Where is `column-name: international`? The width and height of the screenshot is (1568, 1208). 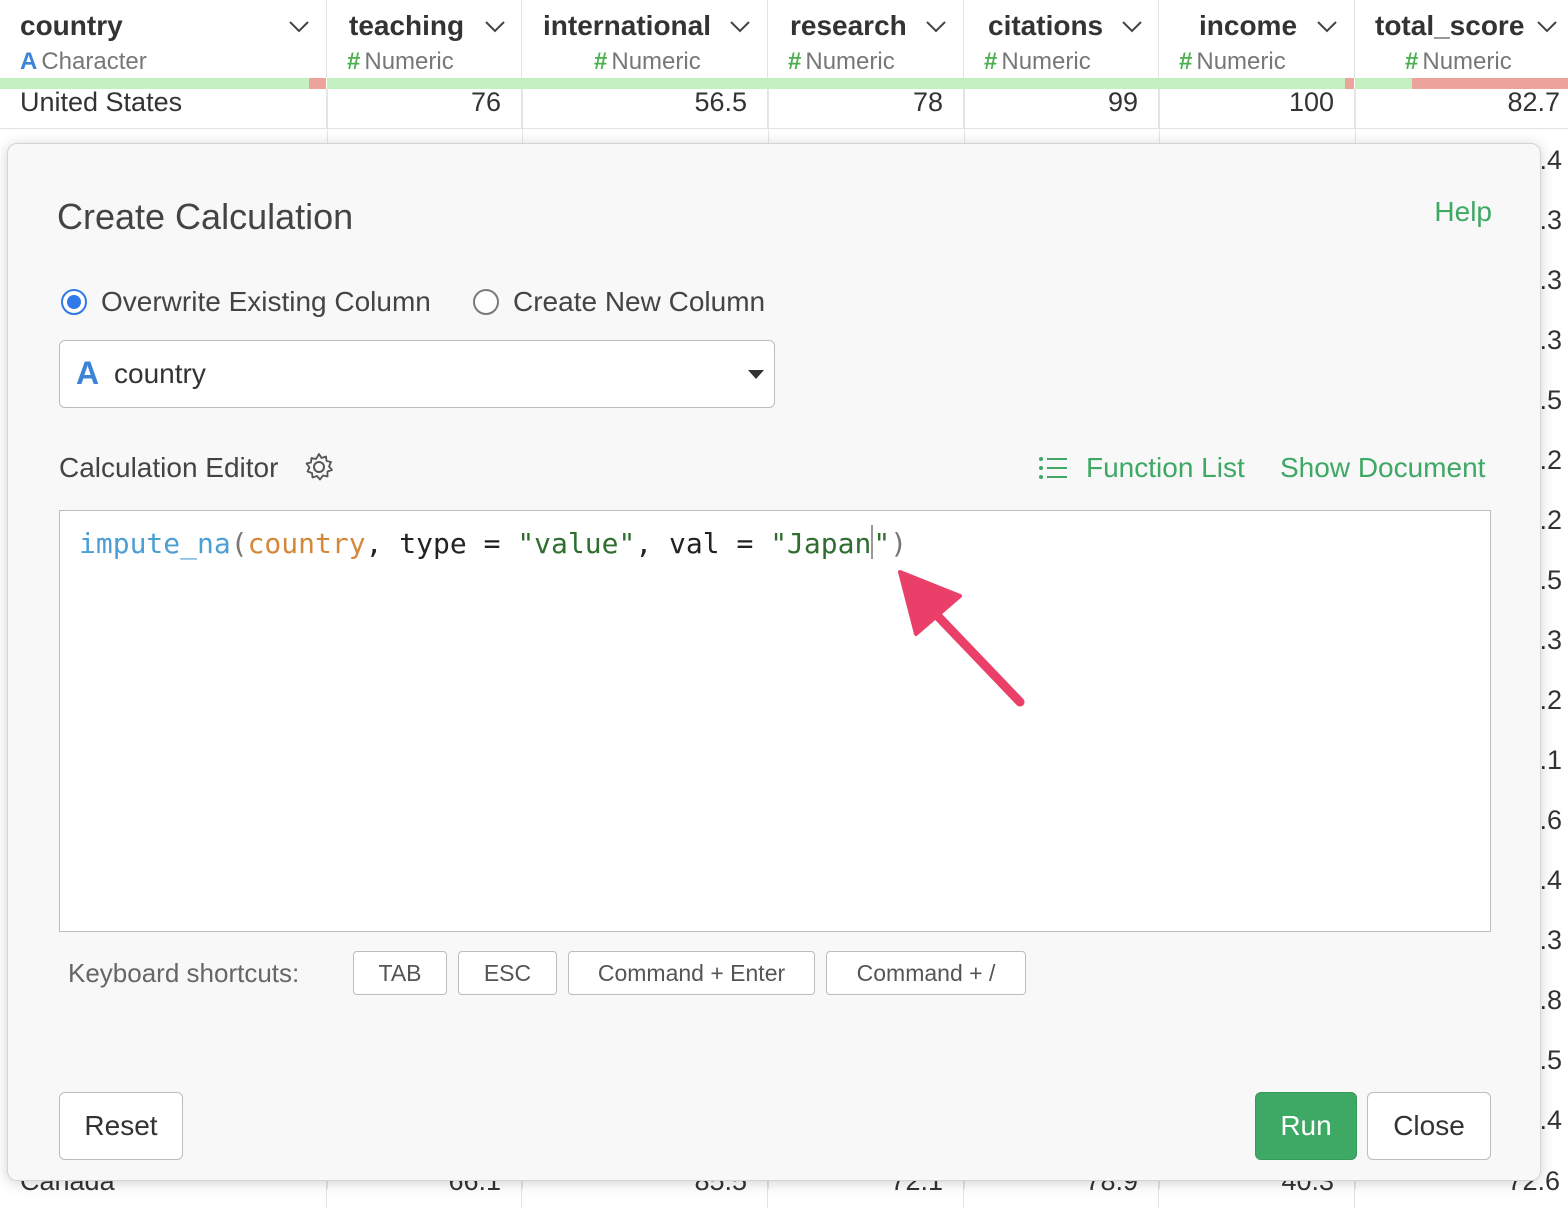
column-name: international is located at coordinates (627, 25).